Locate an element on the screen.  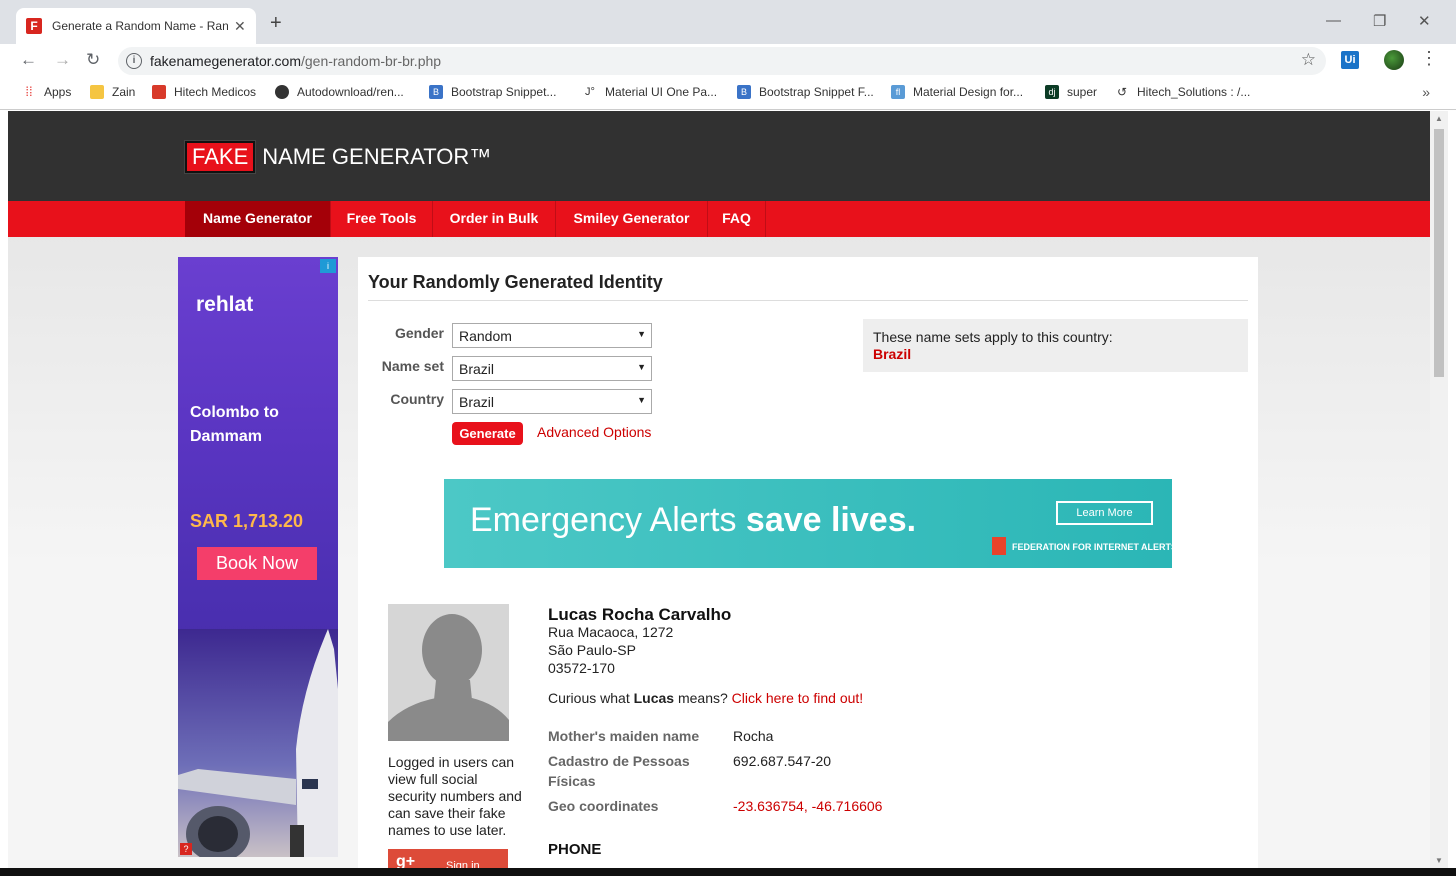
github-icon is located at coordinates (282, 92).